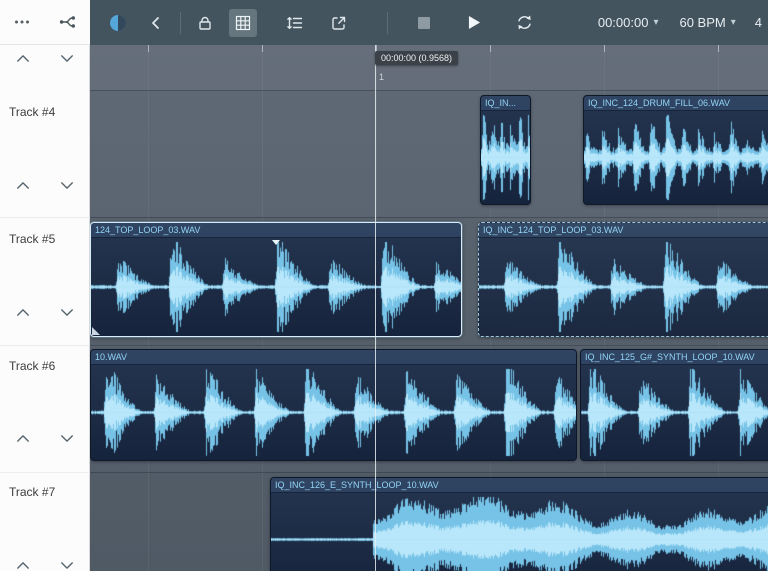 The height and width of the screenshot is (571, 768). Describe the element at coordinates (424, 23) in the screenshot. I see `stop-button` at that location.